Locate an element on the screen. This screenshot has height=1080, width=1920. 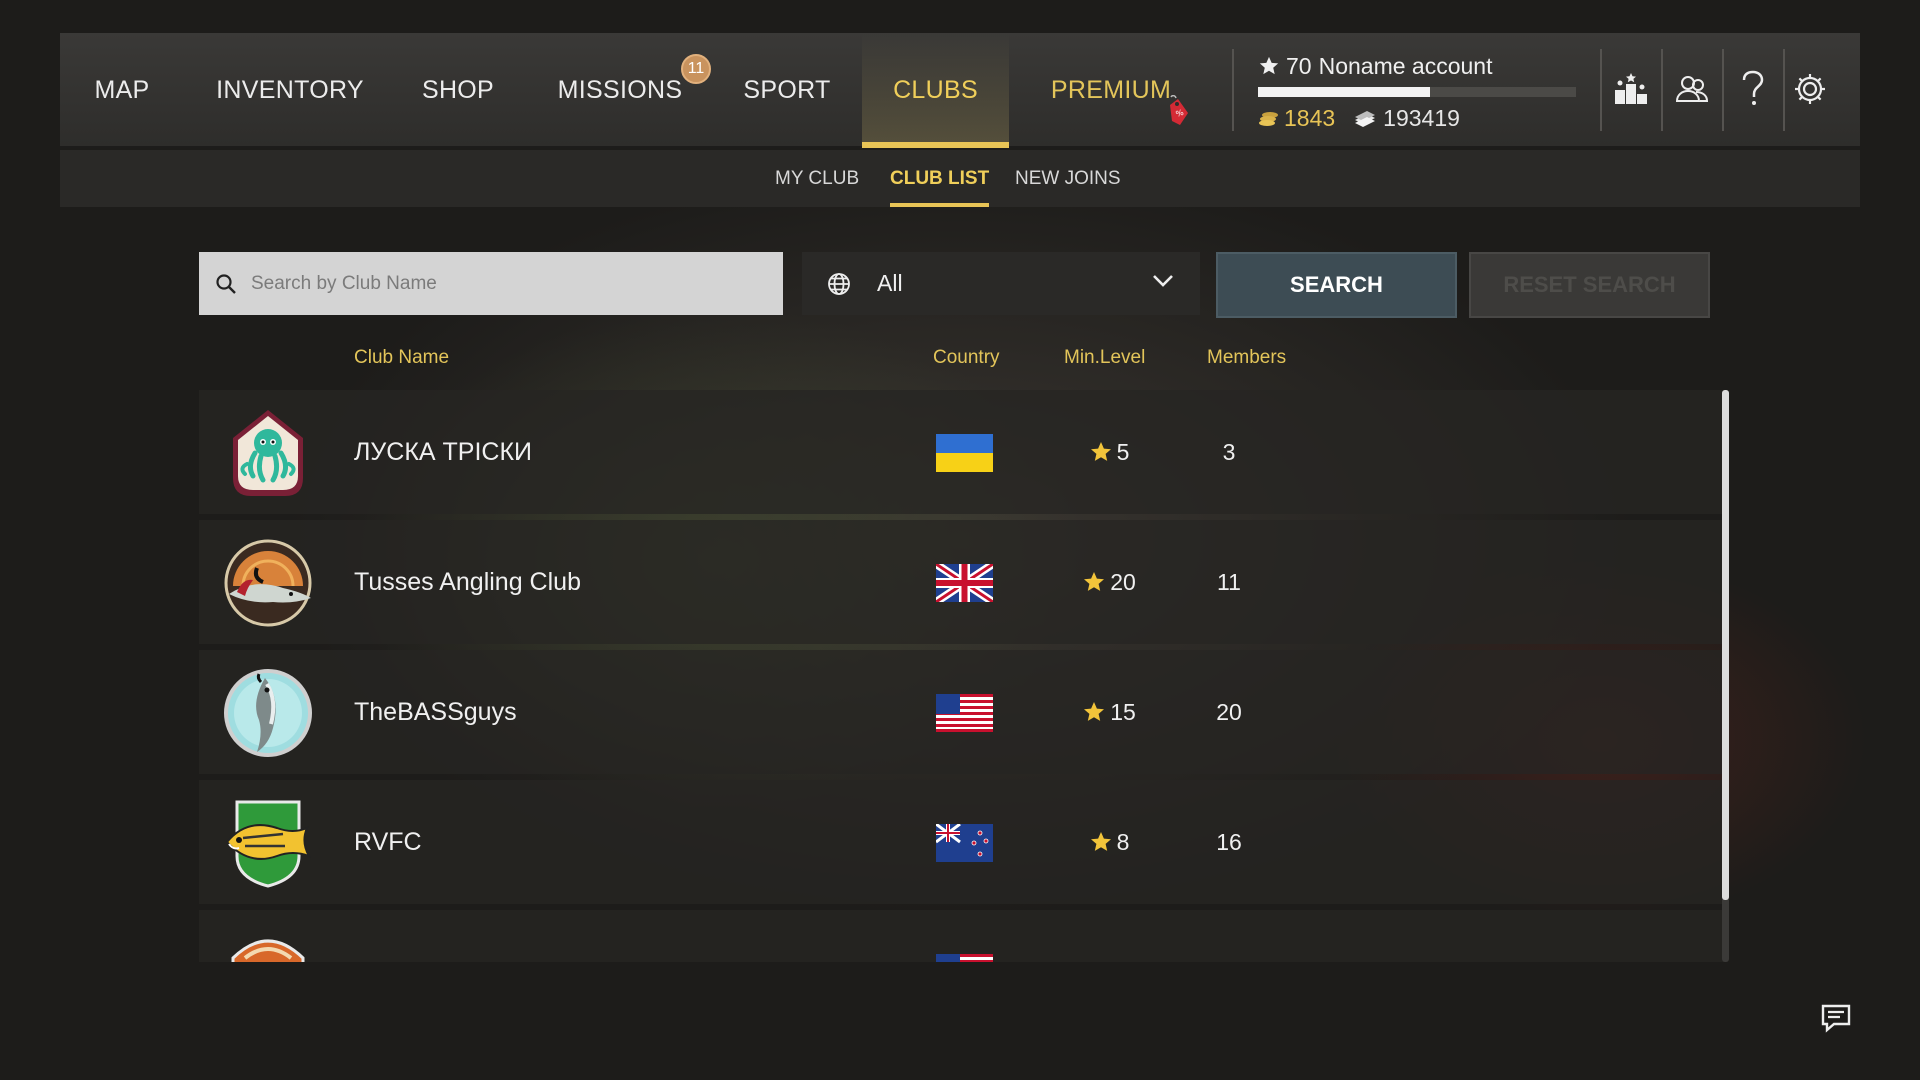
flag-ukraine-icon is located at coordinates (964, 453).